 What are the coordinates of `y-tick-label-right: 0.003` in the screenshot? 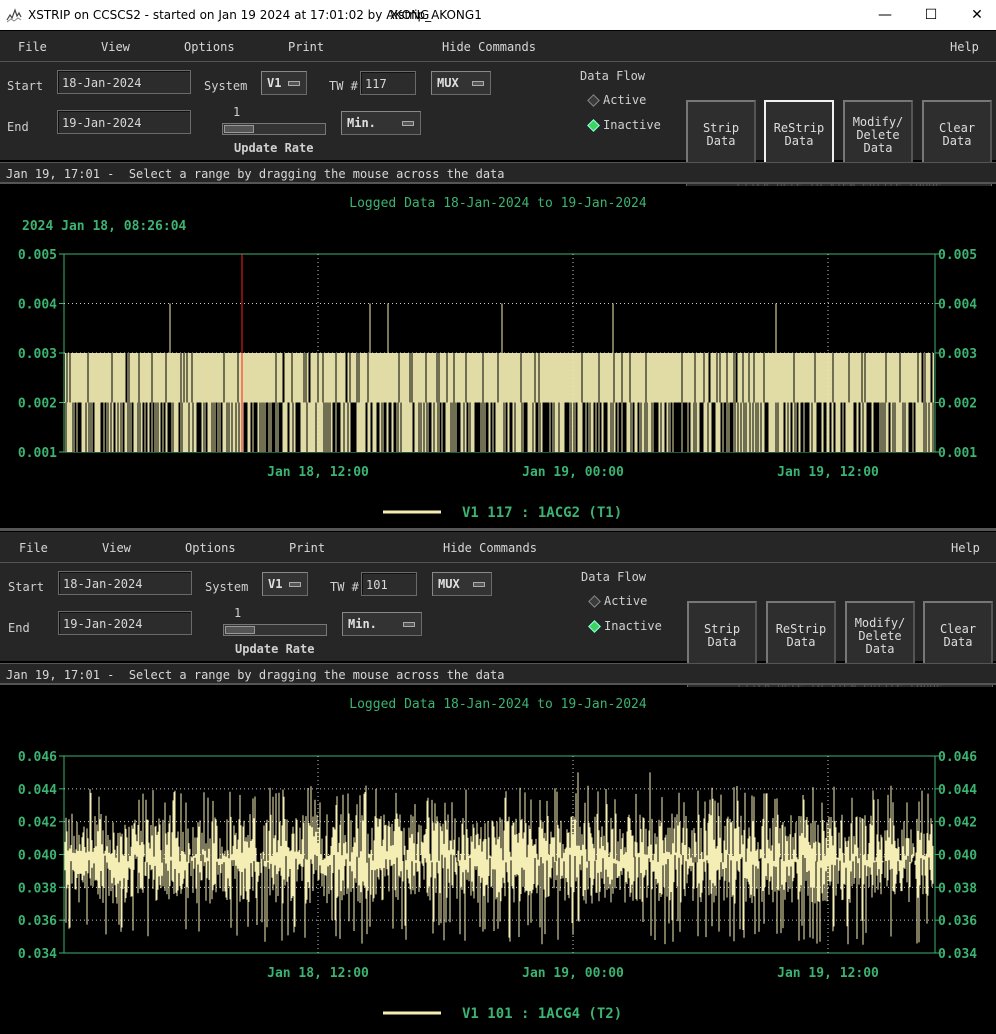 It's located at (957, 354).